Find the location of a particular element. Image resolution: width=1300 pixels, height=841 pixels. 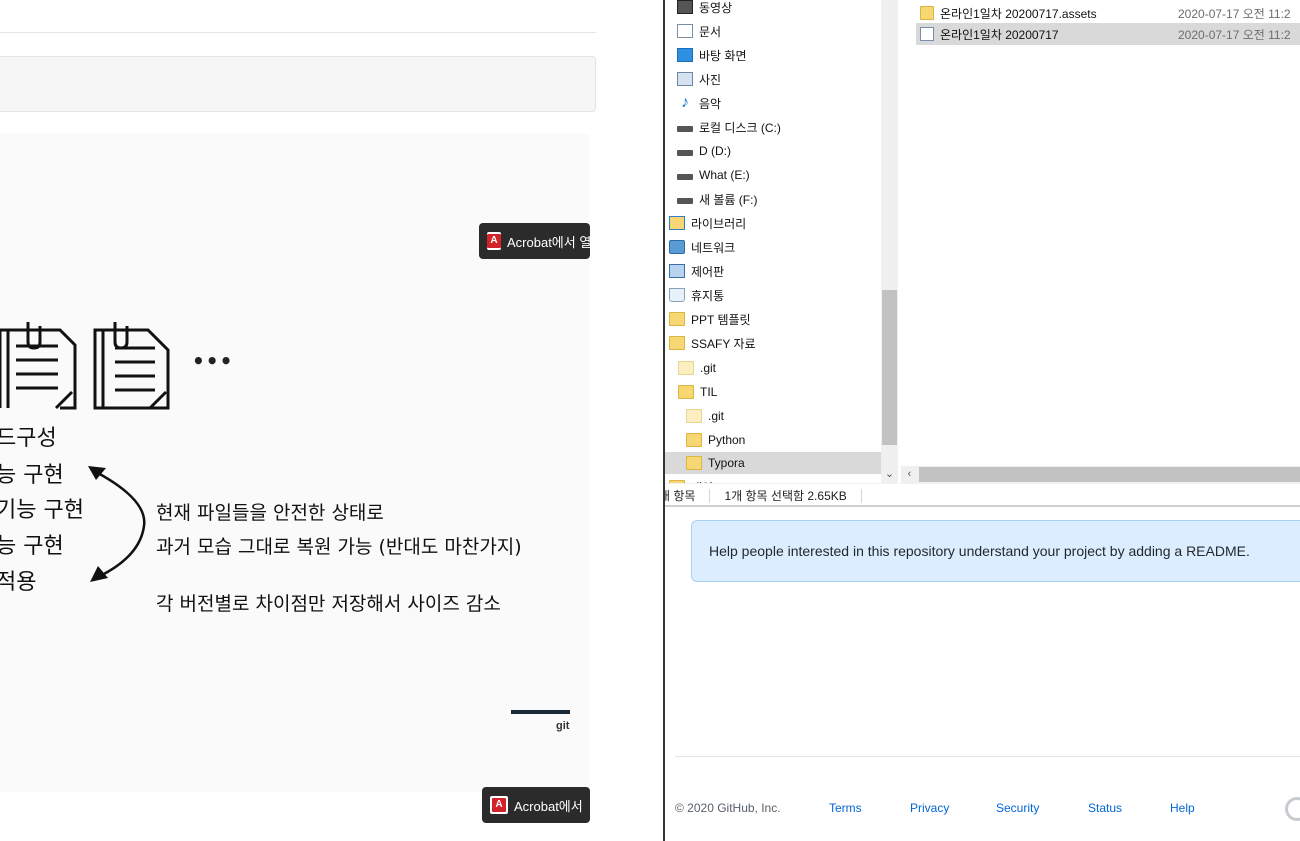

footer-link-terms: Terms is located at coordinates (845, 808).